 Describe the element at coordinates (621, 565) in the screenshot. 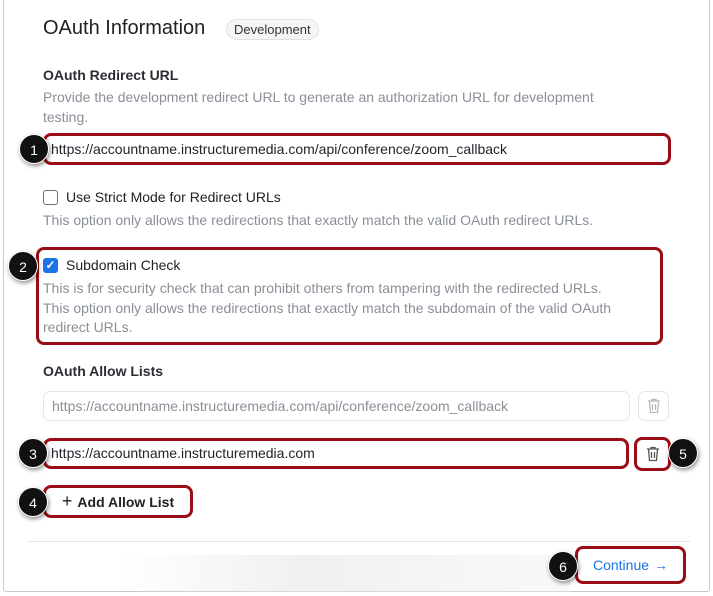

I see `continue-label: Continue` at that location.